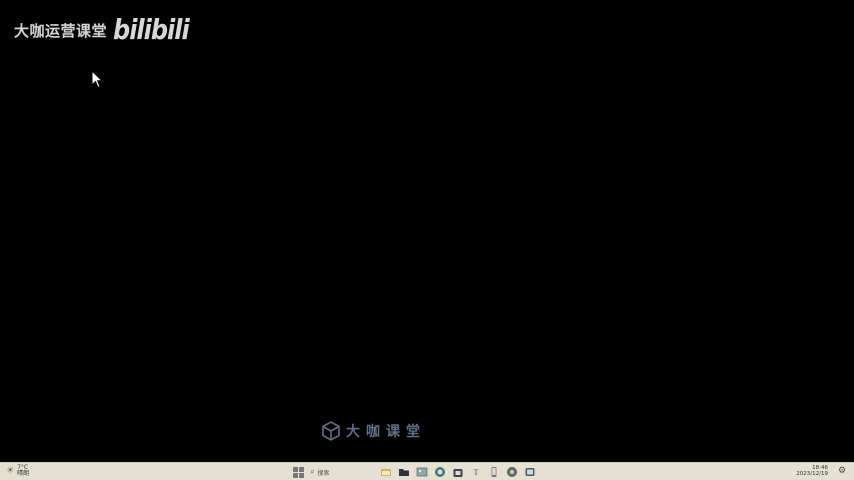 The image size is (854, 480). I want to click on center-watermark: 大咖课堂, so click(373, 431).